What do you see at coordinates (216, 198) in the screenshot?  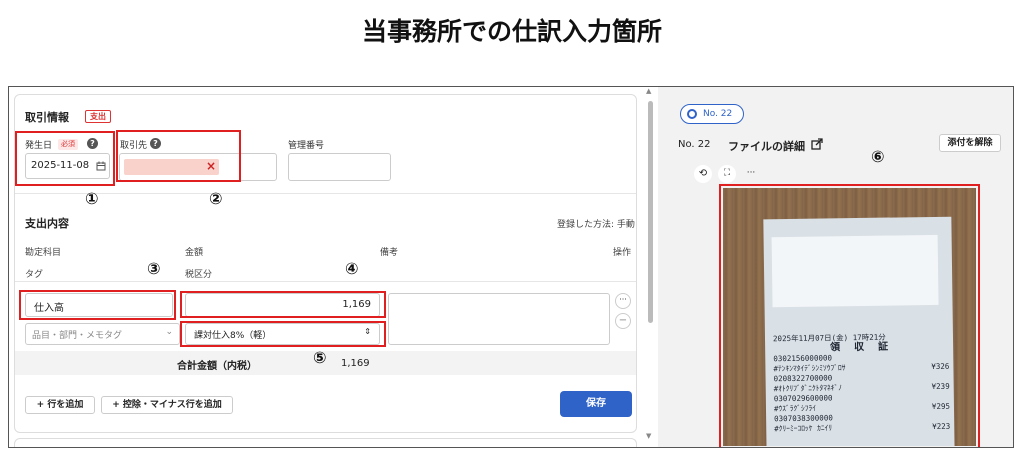 I see `annotation-2: ②` at bounding box center [216, 198].